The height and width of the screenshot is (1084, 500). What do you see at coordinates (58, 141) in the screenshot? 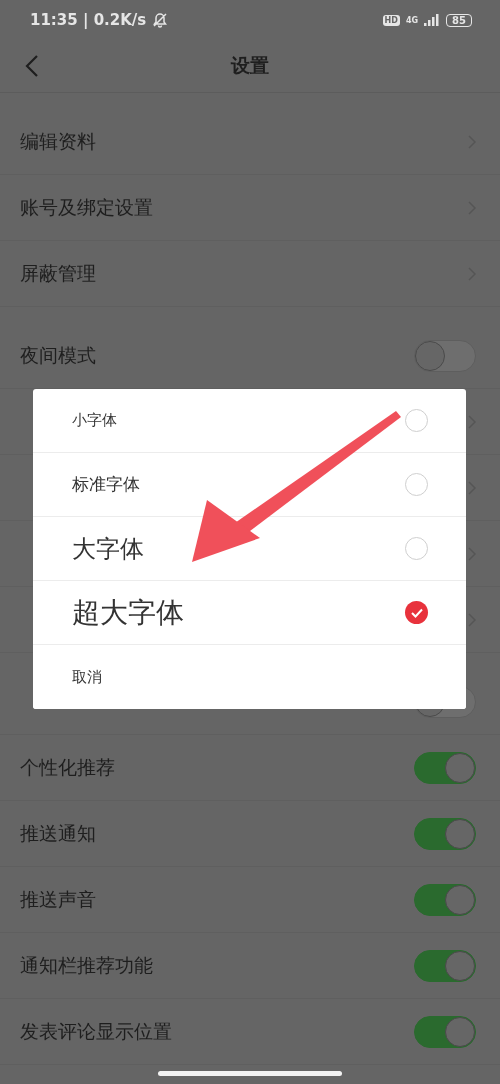
I see `setting-label: 编辑资料` at bounding box center [58, 141].